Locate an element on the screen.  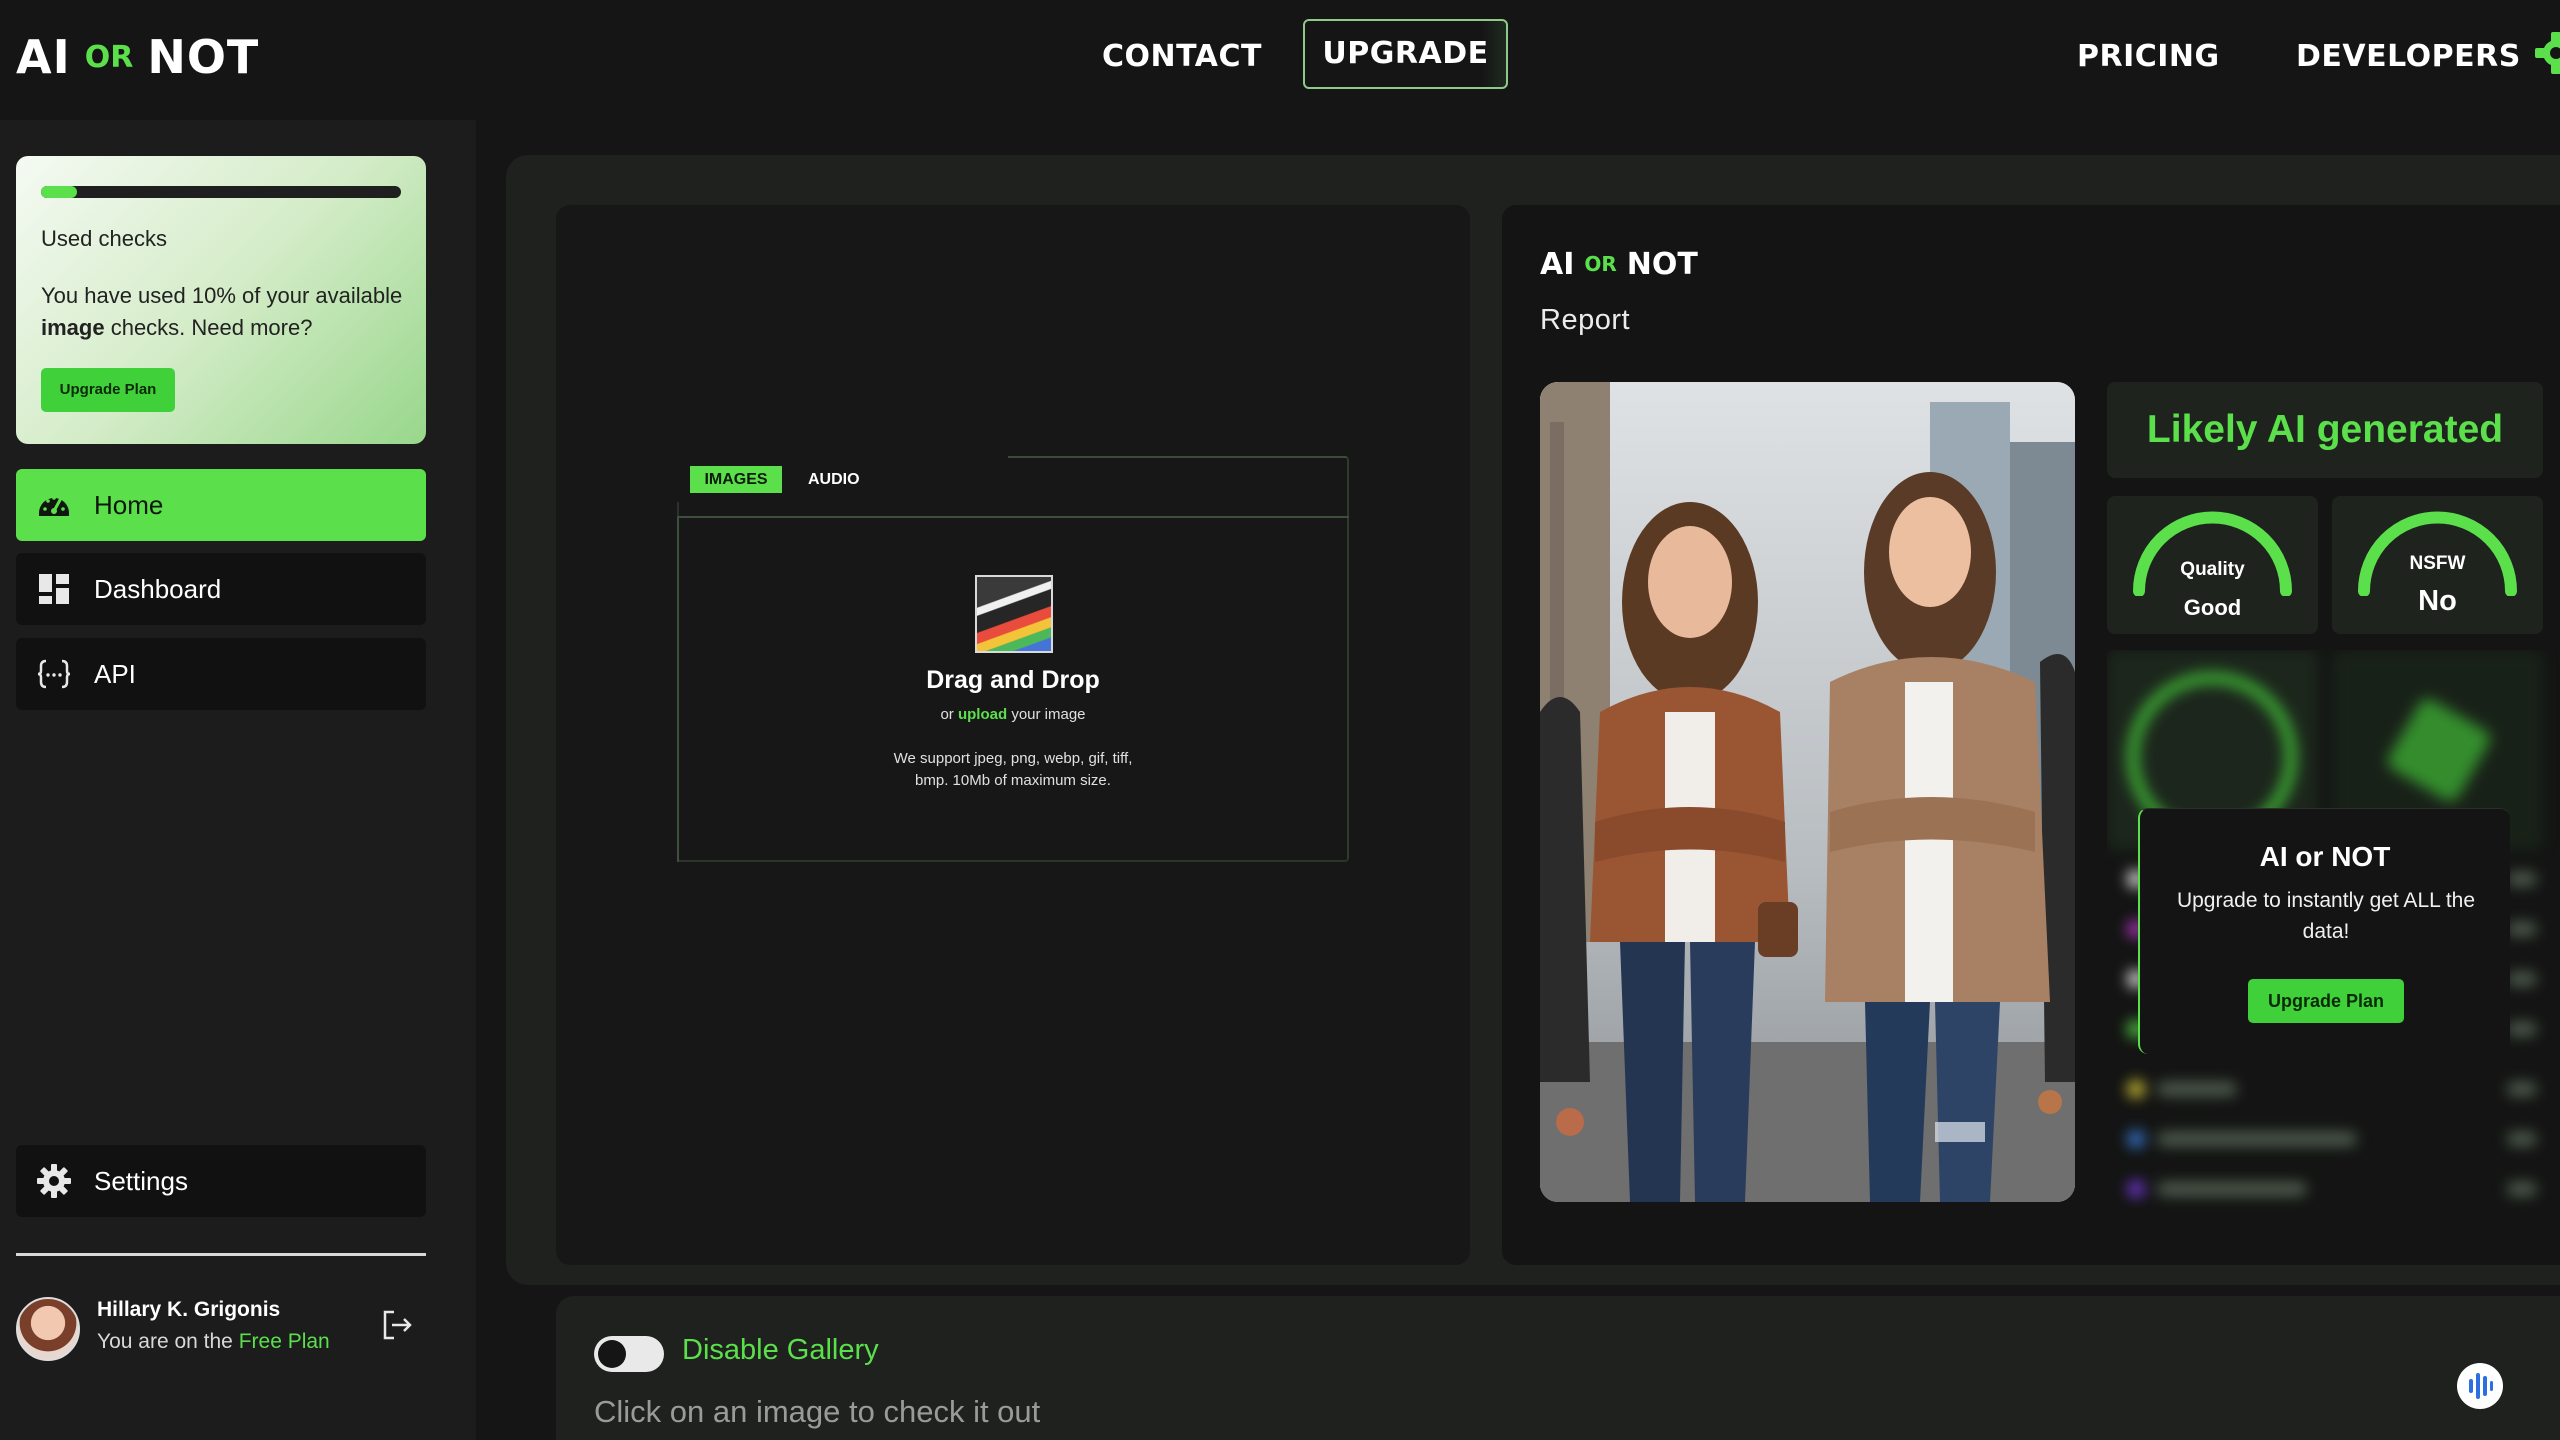
nav-upgrade-button: UPGRADE is located at coordinates (1405, 54).